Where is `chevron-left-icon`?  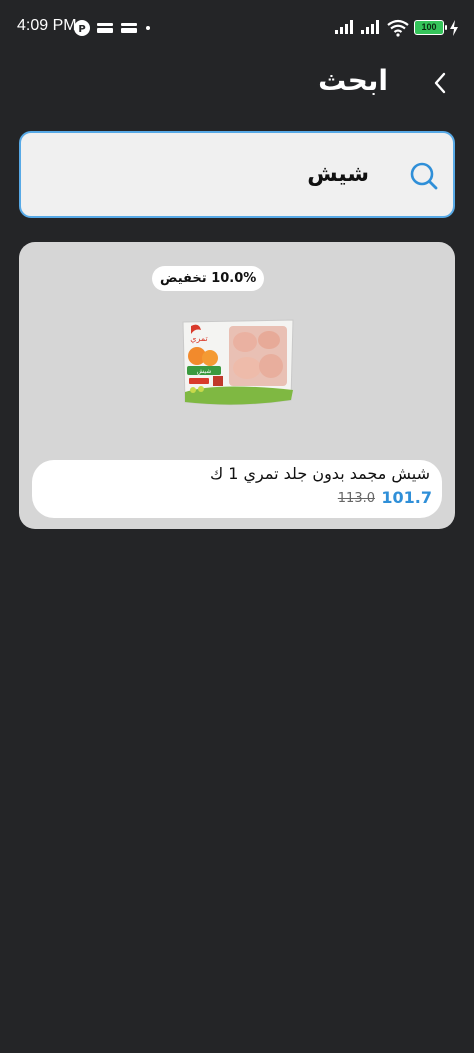
chevron-left-icon is located at coordinates (440, 83).